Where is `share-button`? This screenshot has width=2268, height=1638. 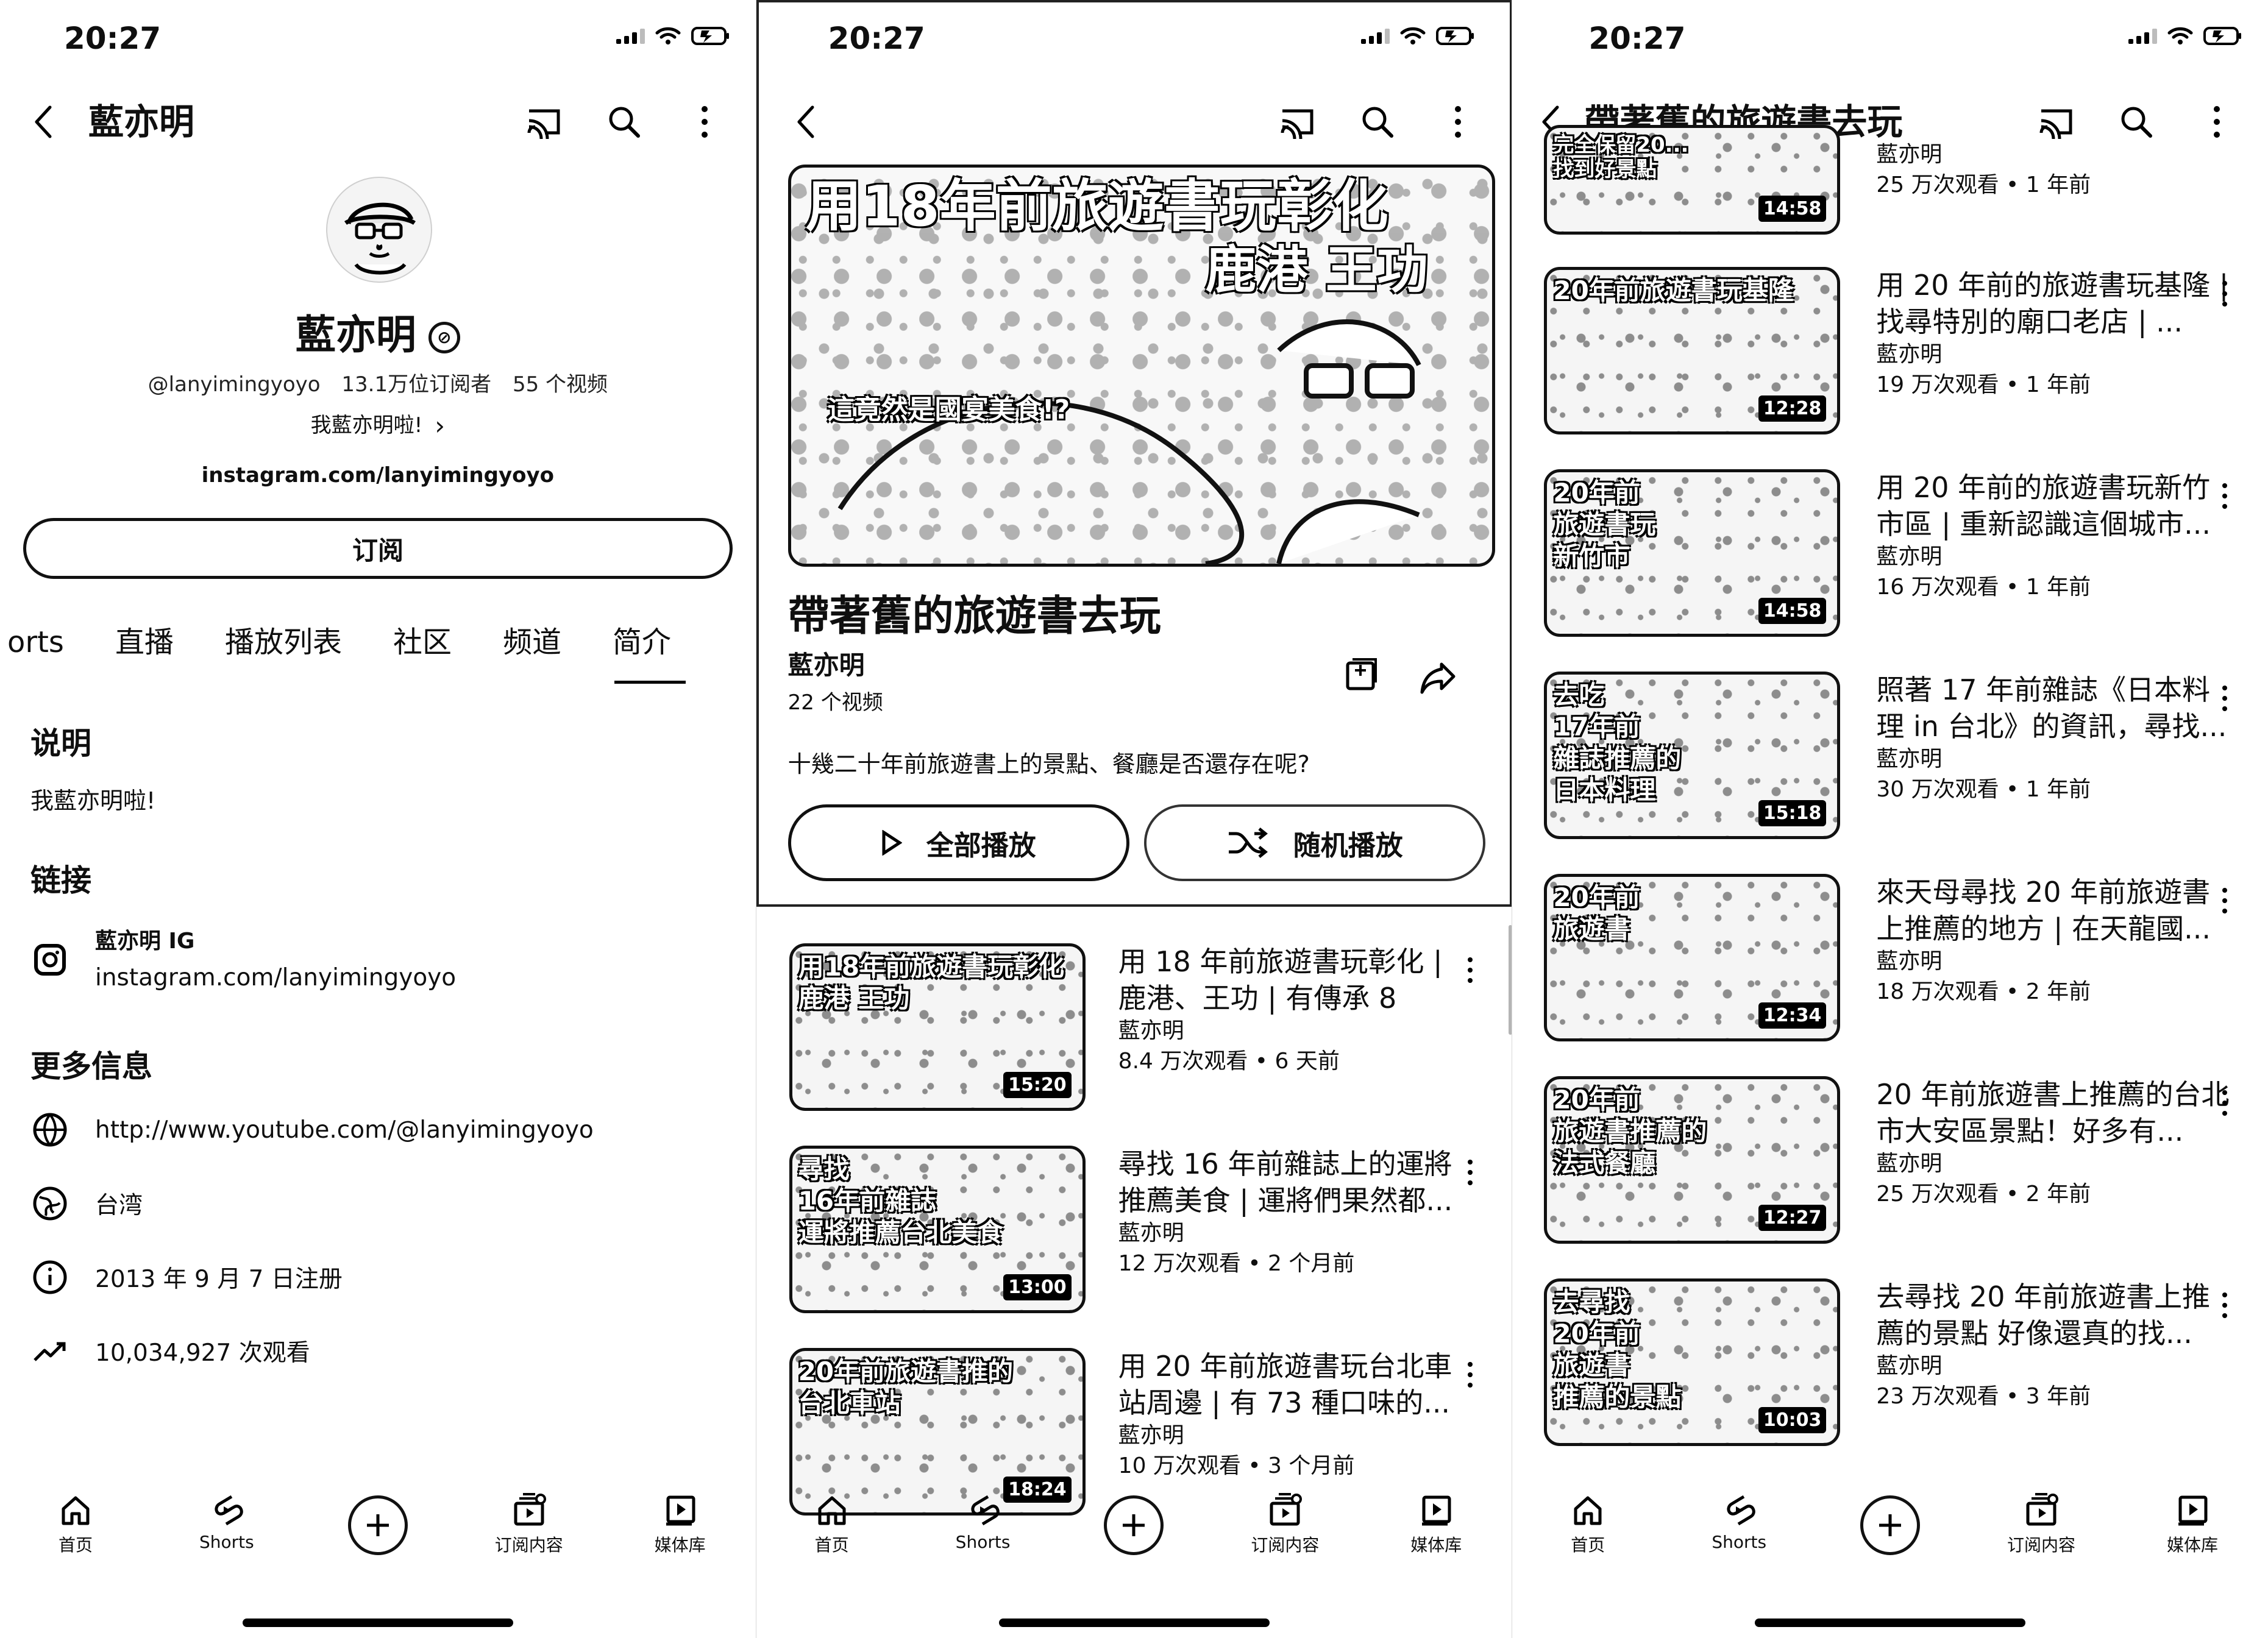
share-button is located at coordinates (1438, 677).